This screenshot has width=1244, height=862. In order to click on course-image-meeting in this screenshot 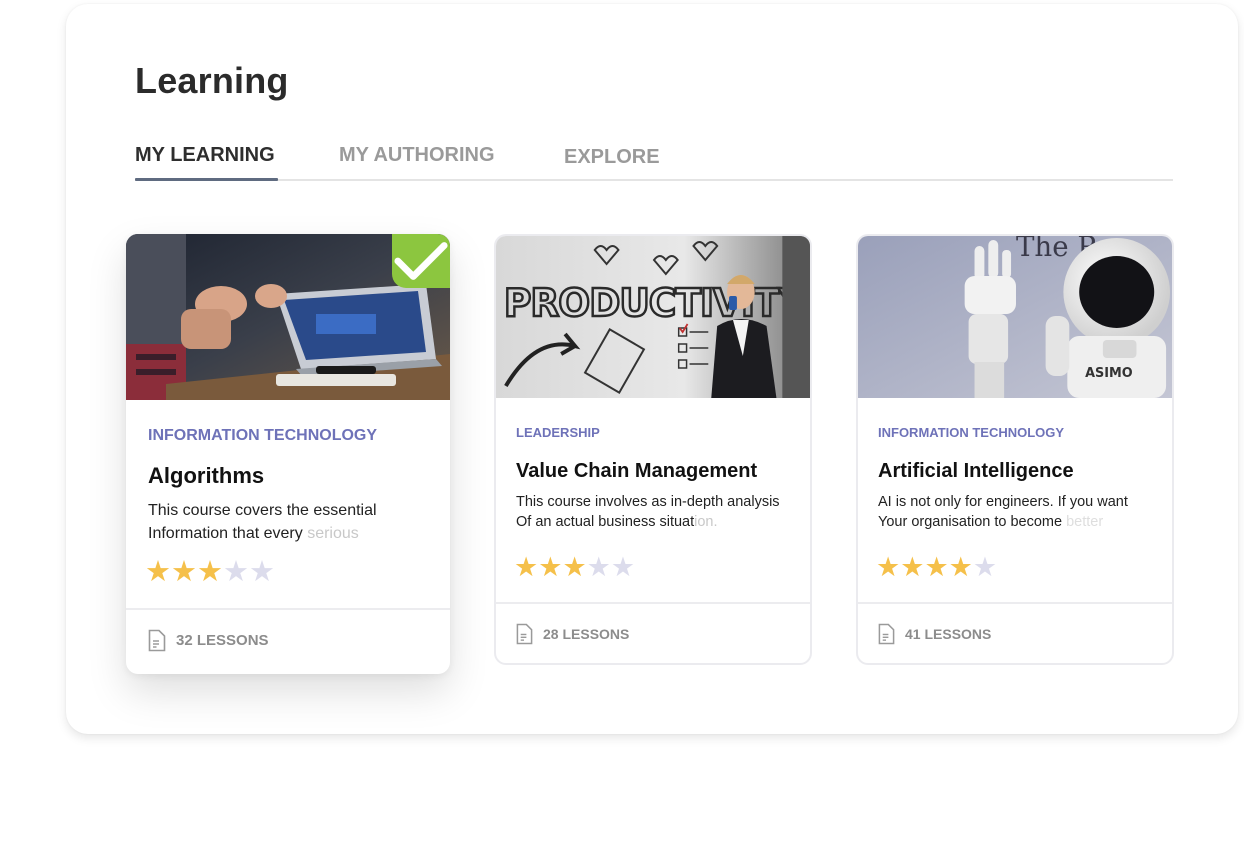, I will do `click(288, 317)`.